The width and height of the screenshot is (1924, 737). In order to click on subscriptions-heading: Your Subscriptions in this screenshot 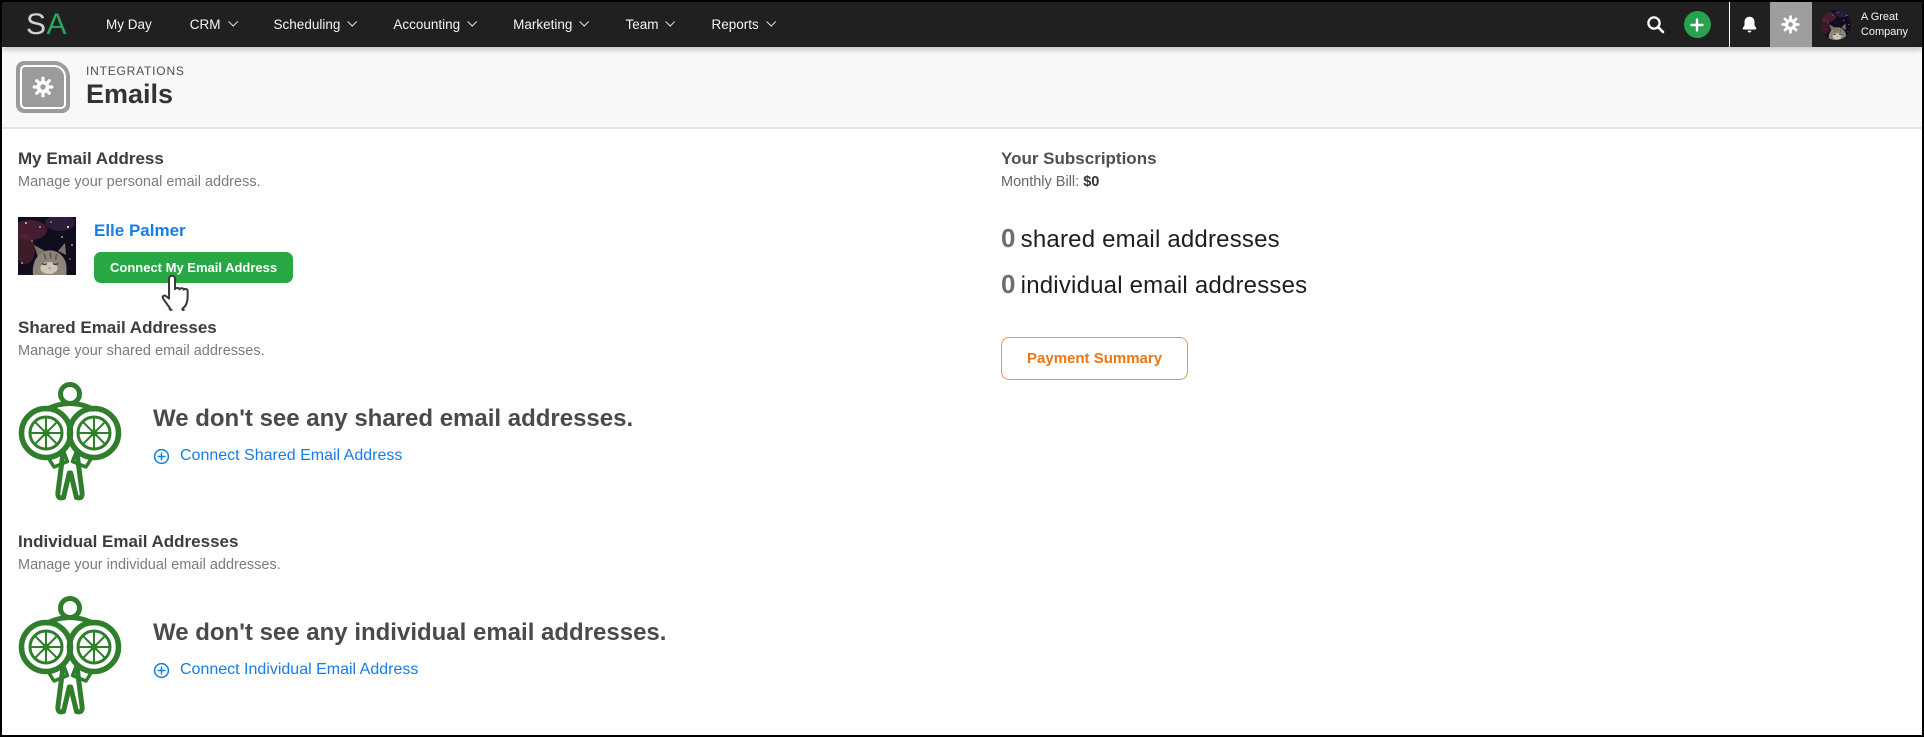, I will do `click(1079, 158)`.